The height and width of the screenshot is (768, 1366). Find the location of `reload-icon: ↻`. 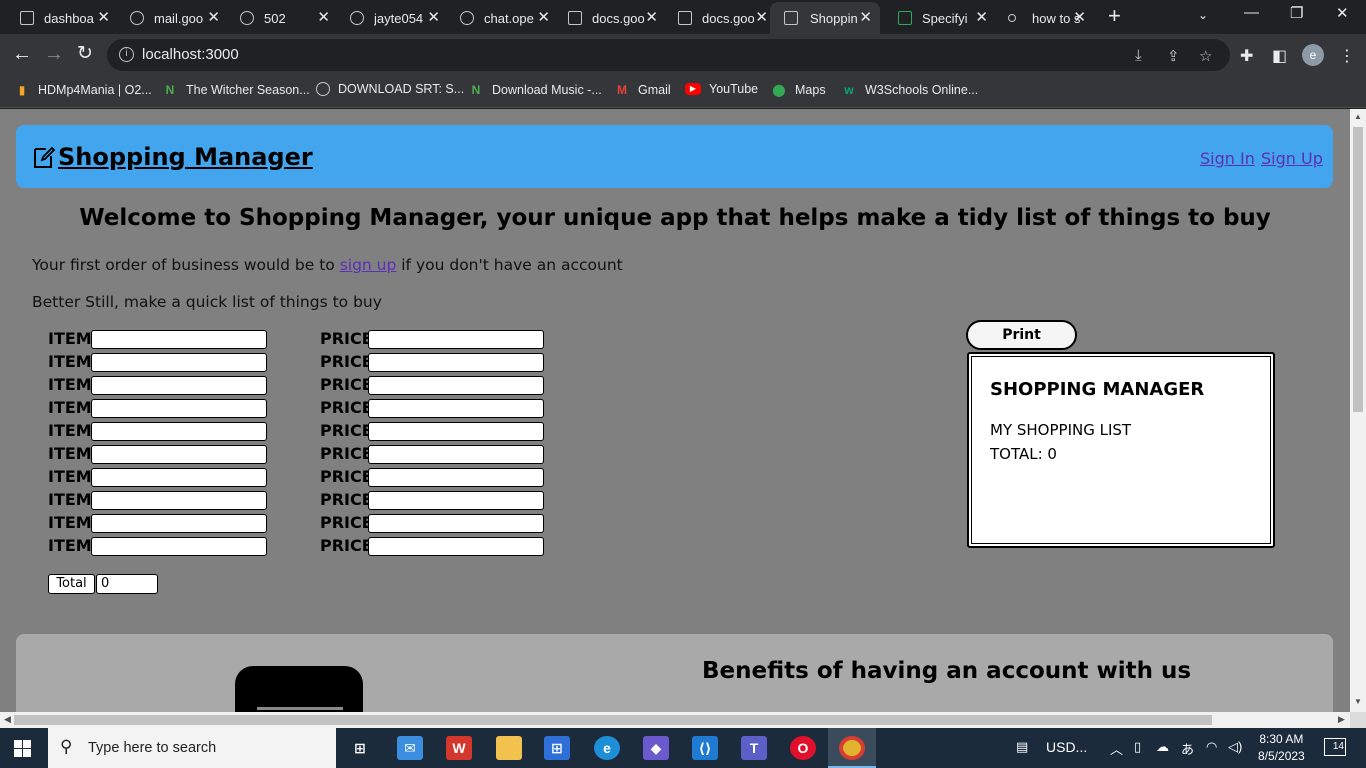

reload-icon: ↻ is located at coordinates (85, 54).